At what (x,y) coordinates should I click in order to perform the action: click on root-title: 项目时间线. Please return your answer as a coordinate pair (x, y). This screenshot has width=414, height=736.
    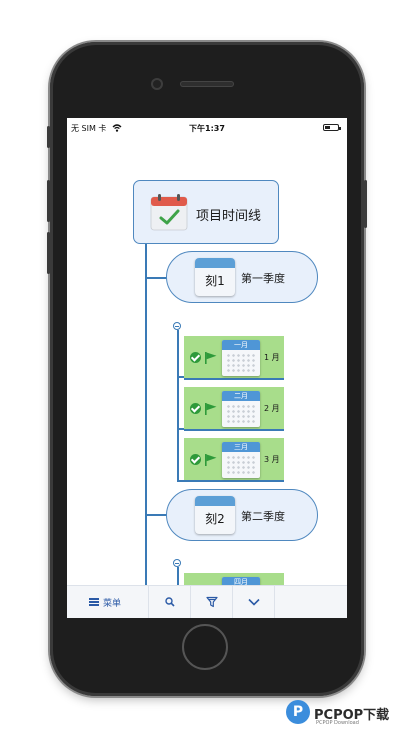
    Looking at the image, I should click on (229, 216).